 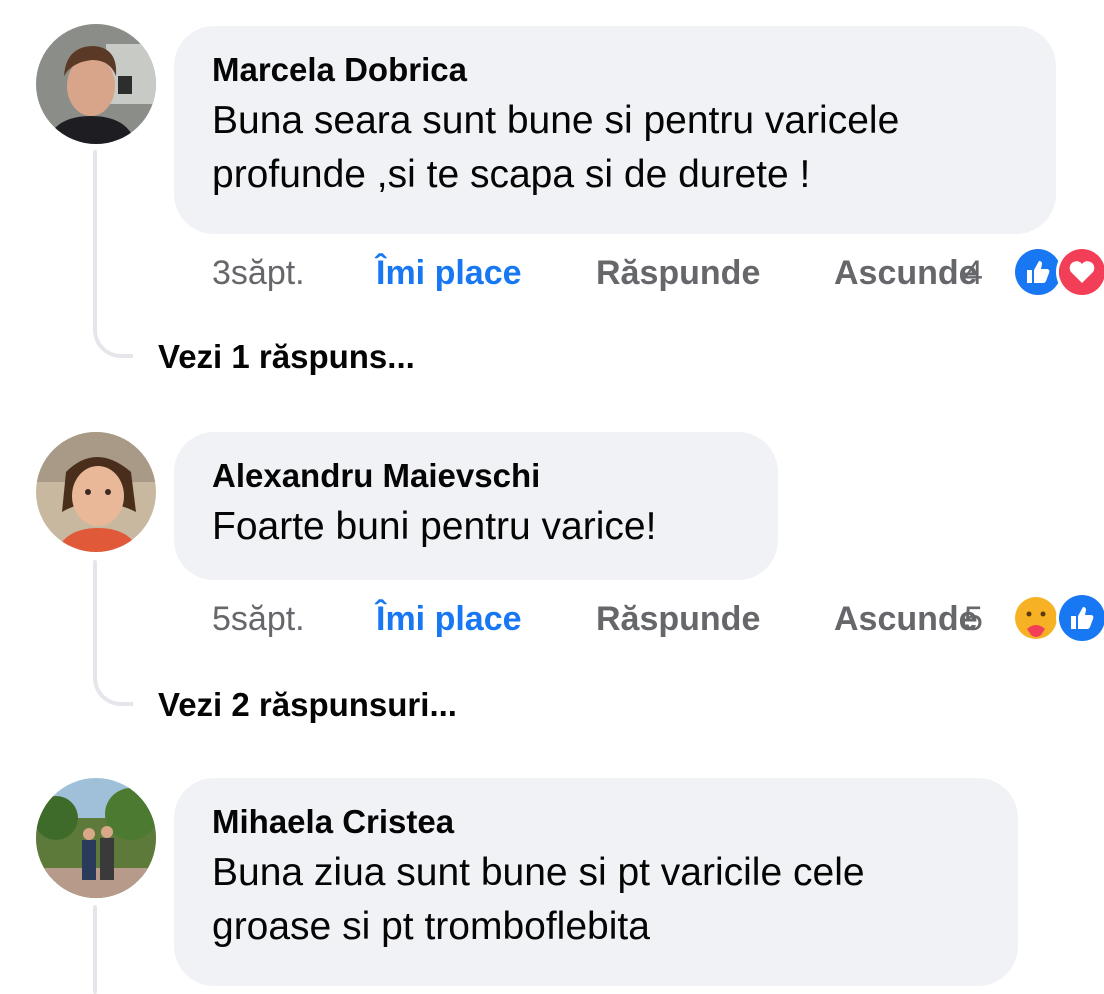 What do you see at coordinates (1080, 618) in the screenshot?
I see `like-icon` at bounding box center [1080, 618].